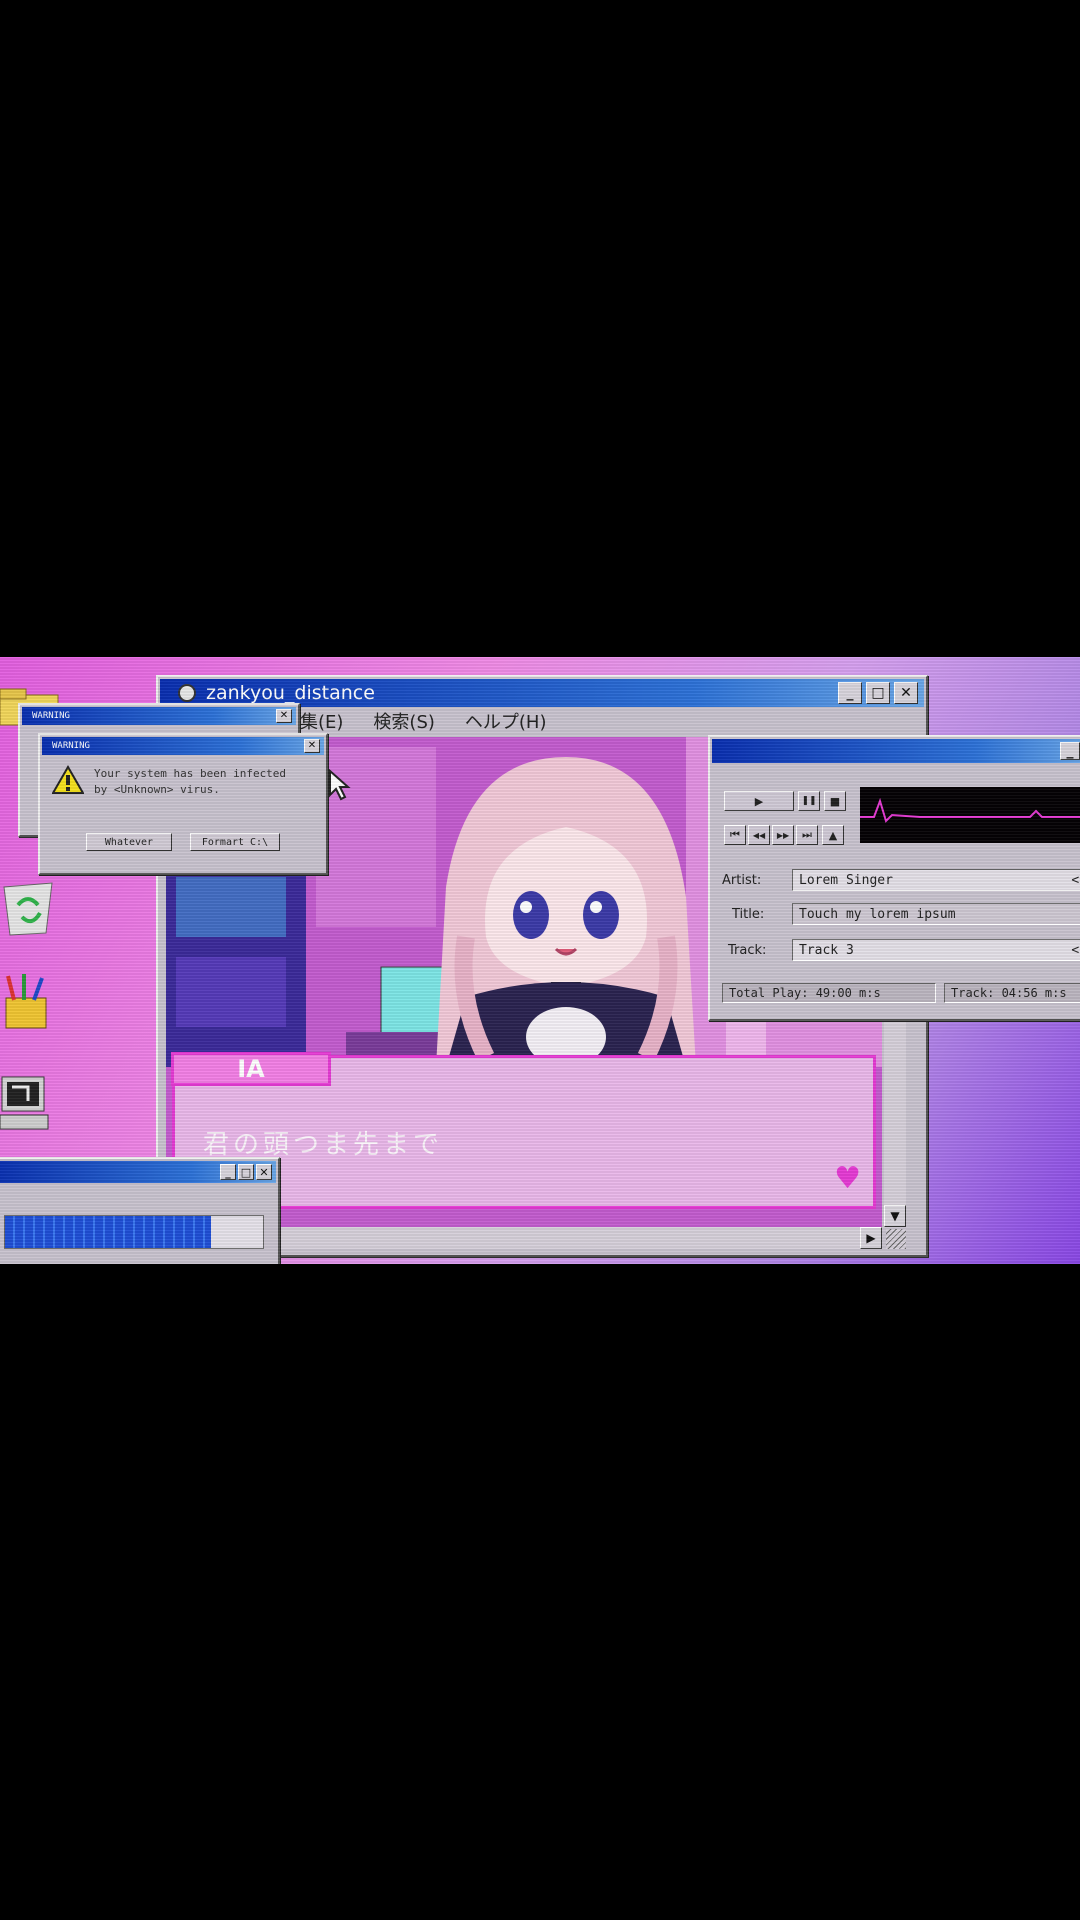 This screenshot has height=1920, width=1080. What do you see at coordinates (735, 835) in the screenshot?
I see `prev-track-button: ⏮` at bounding box center [735, 835].